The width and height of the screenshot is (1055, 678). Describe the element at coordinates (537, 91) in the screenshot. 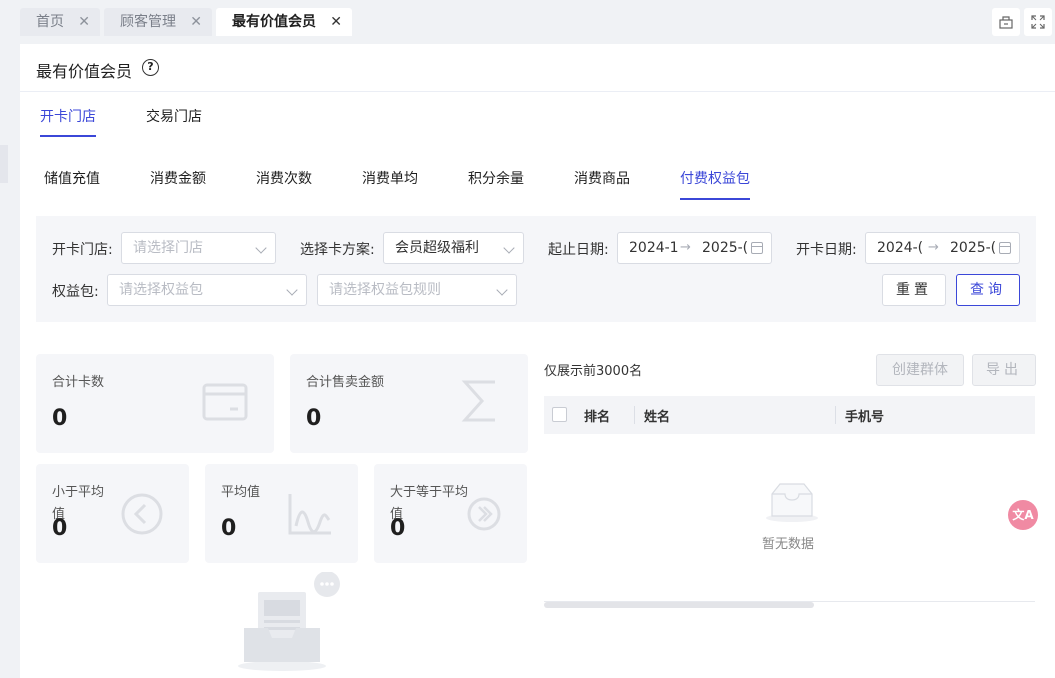

I see `divider` at that location.